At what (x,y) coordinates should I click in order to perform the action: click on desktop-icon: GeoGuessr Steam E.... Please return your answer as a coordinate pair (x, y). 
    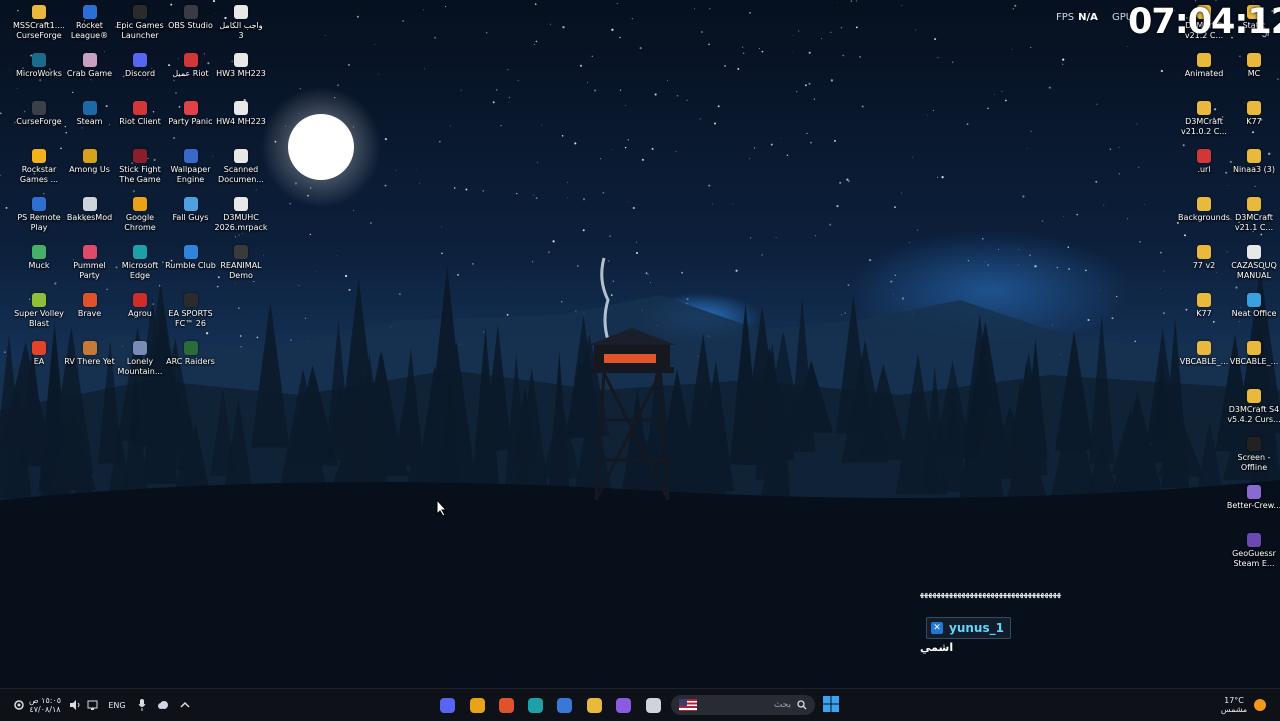
    Looking at the image, I should click on (1254, 551).